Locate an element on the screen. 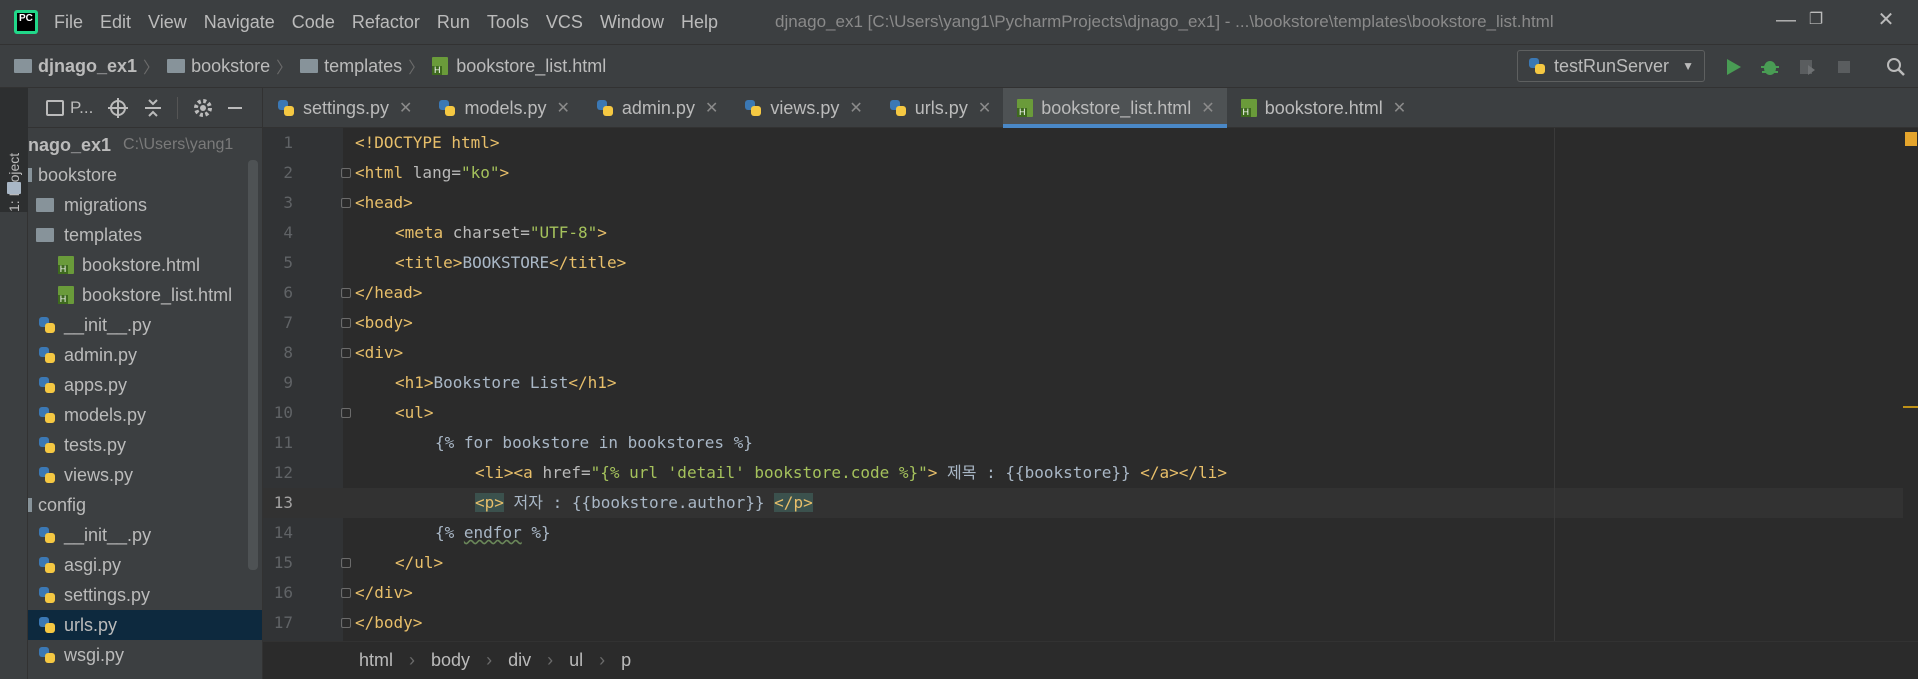 This screenshot has width=1918, height=679. code-line: 7 <body> is located at coordinates (1090, 323).